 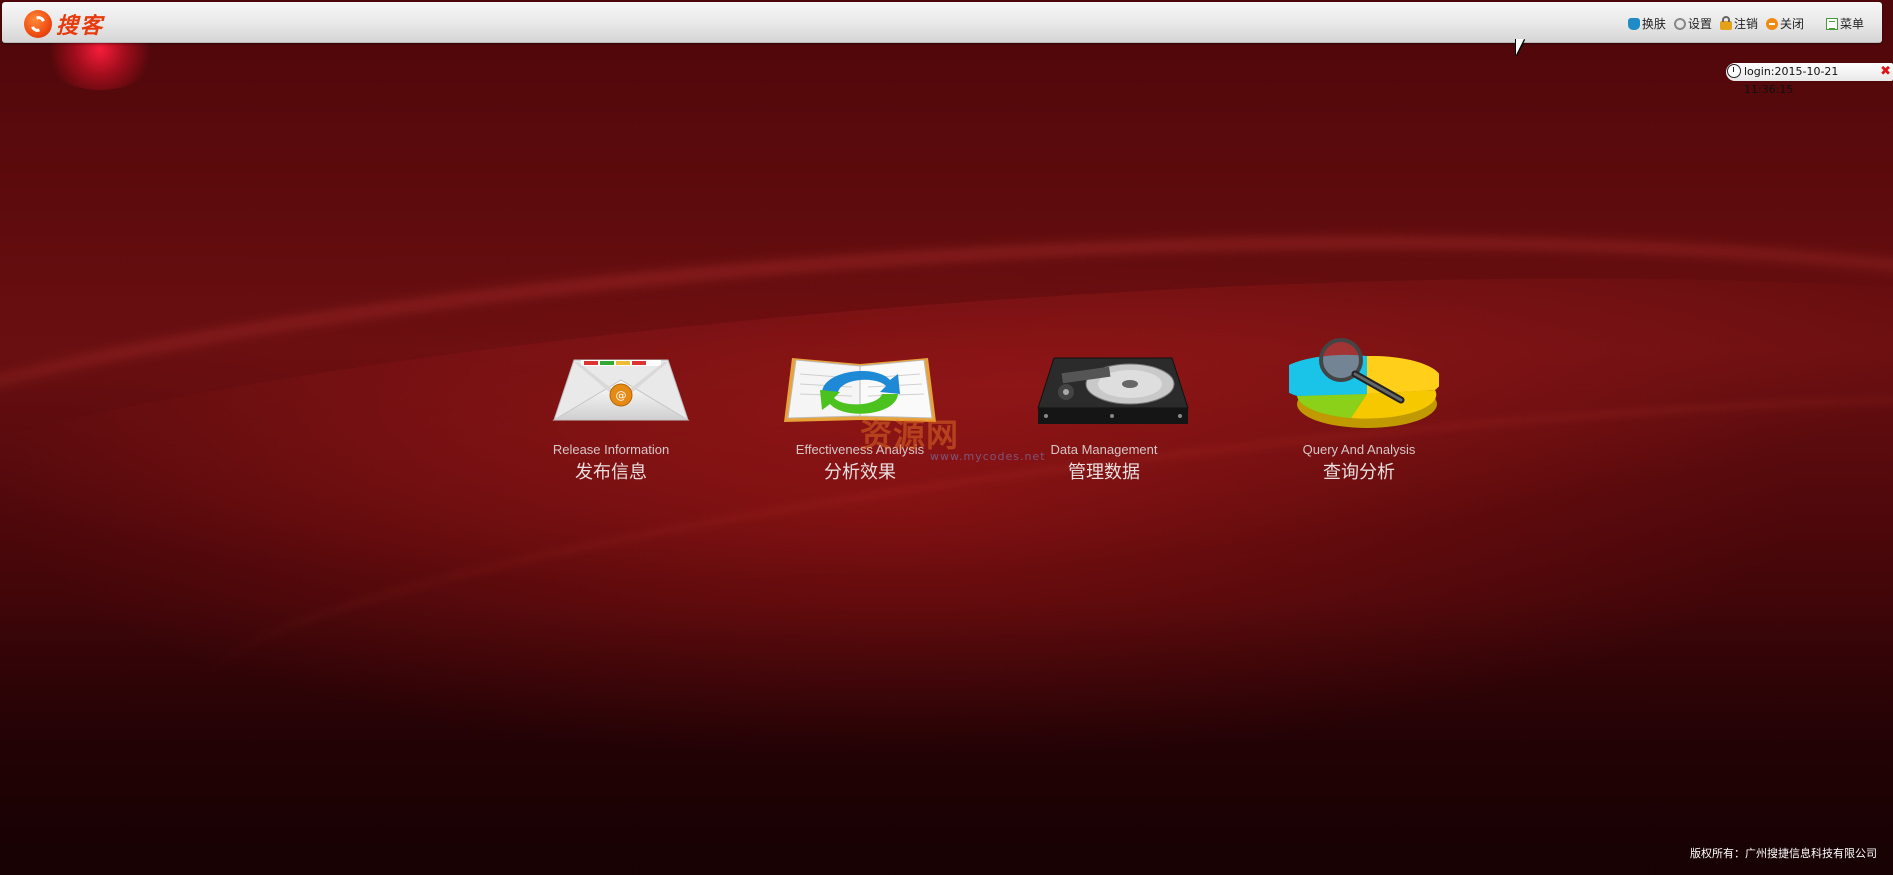 I want to click on feature-label-cn: 发布信息, so click(x=611, y=472).